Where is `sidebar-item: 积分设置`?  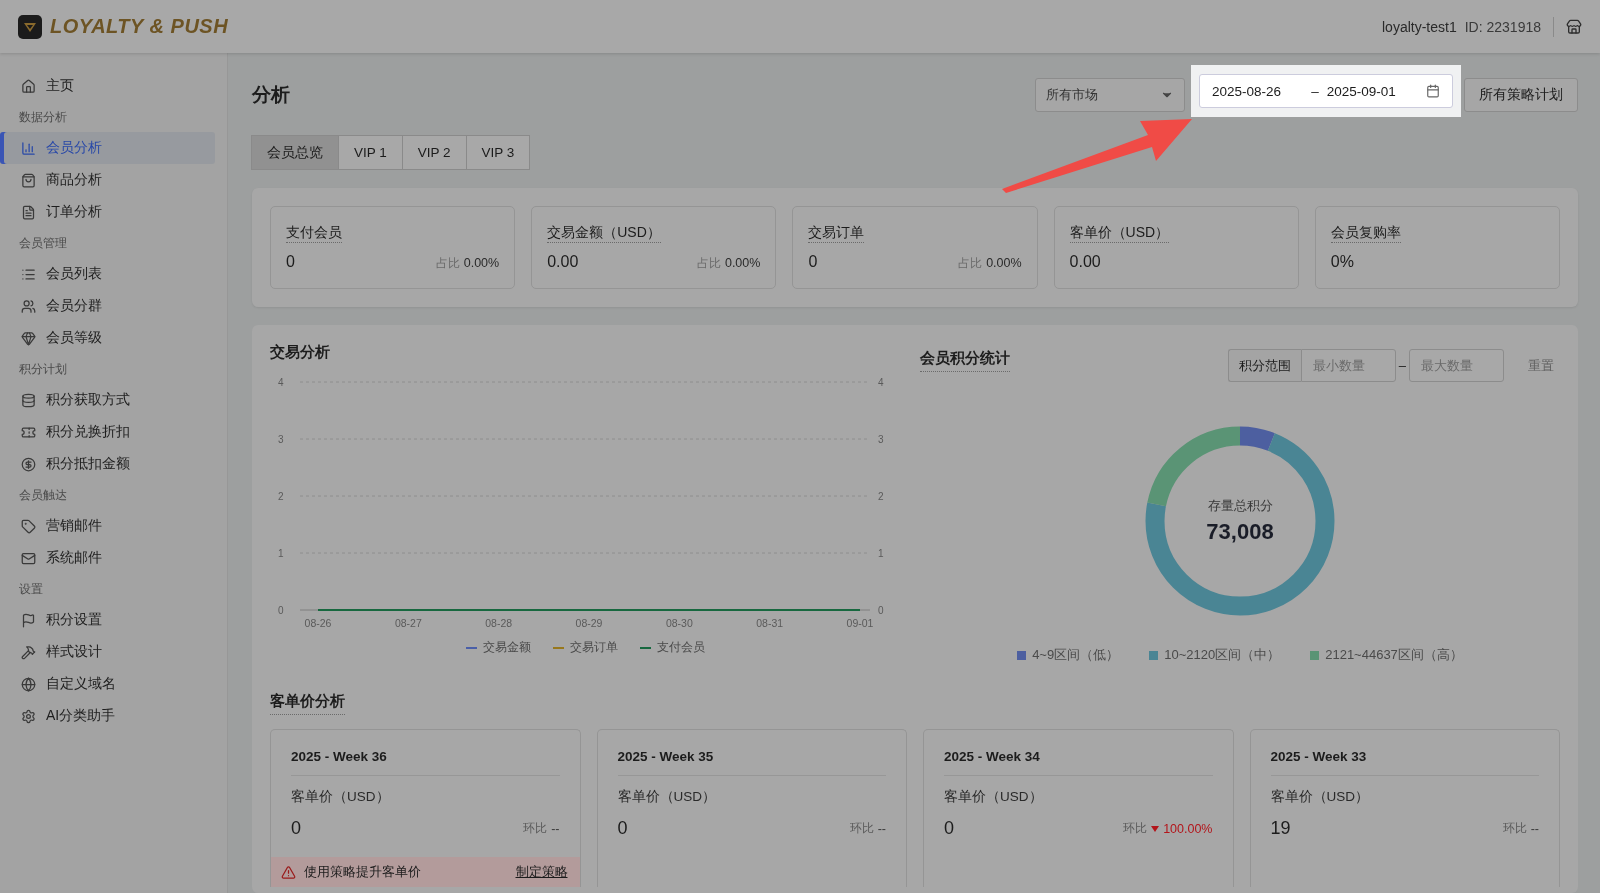 sidebar-item: 积分设置 is located at coordinates (109, 620).